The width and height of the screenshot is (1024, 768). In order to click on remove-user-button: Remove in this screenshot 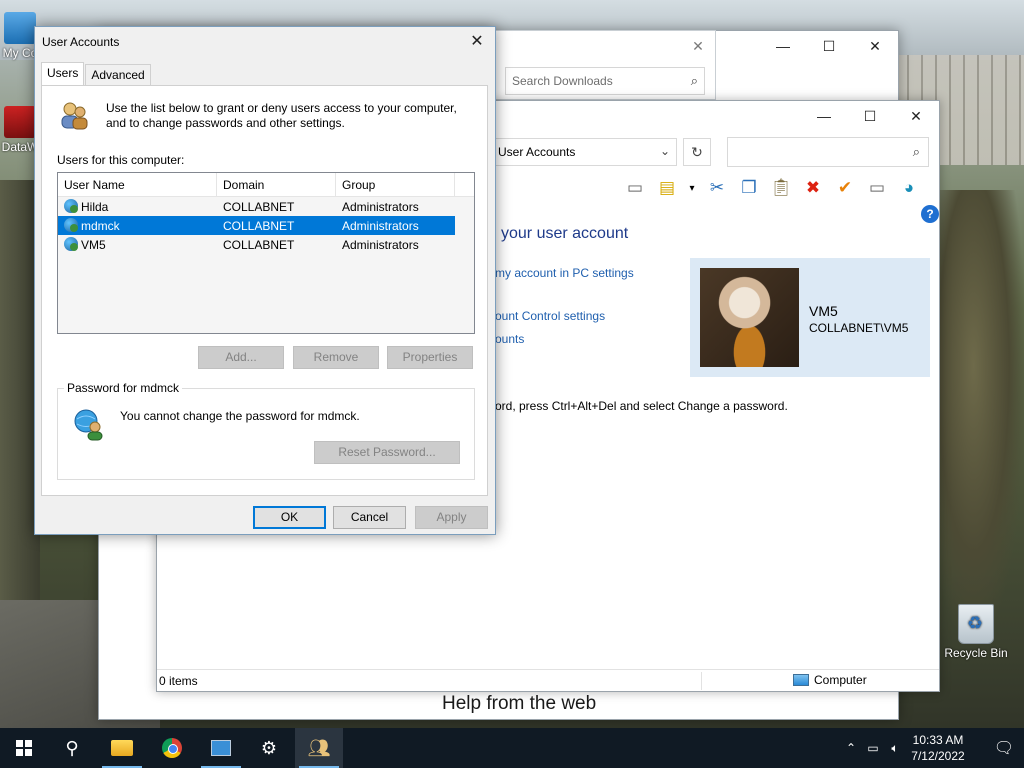, I will do `click(336, 357)`.